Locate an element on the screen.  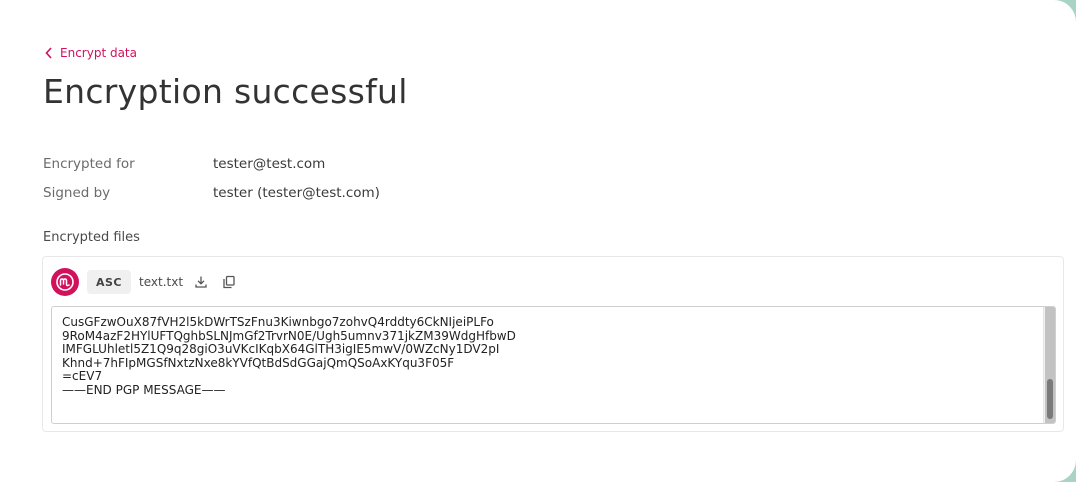
encrypted-for-row: Encrypted for tester@test.com is located at coordinates (184, 164).